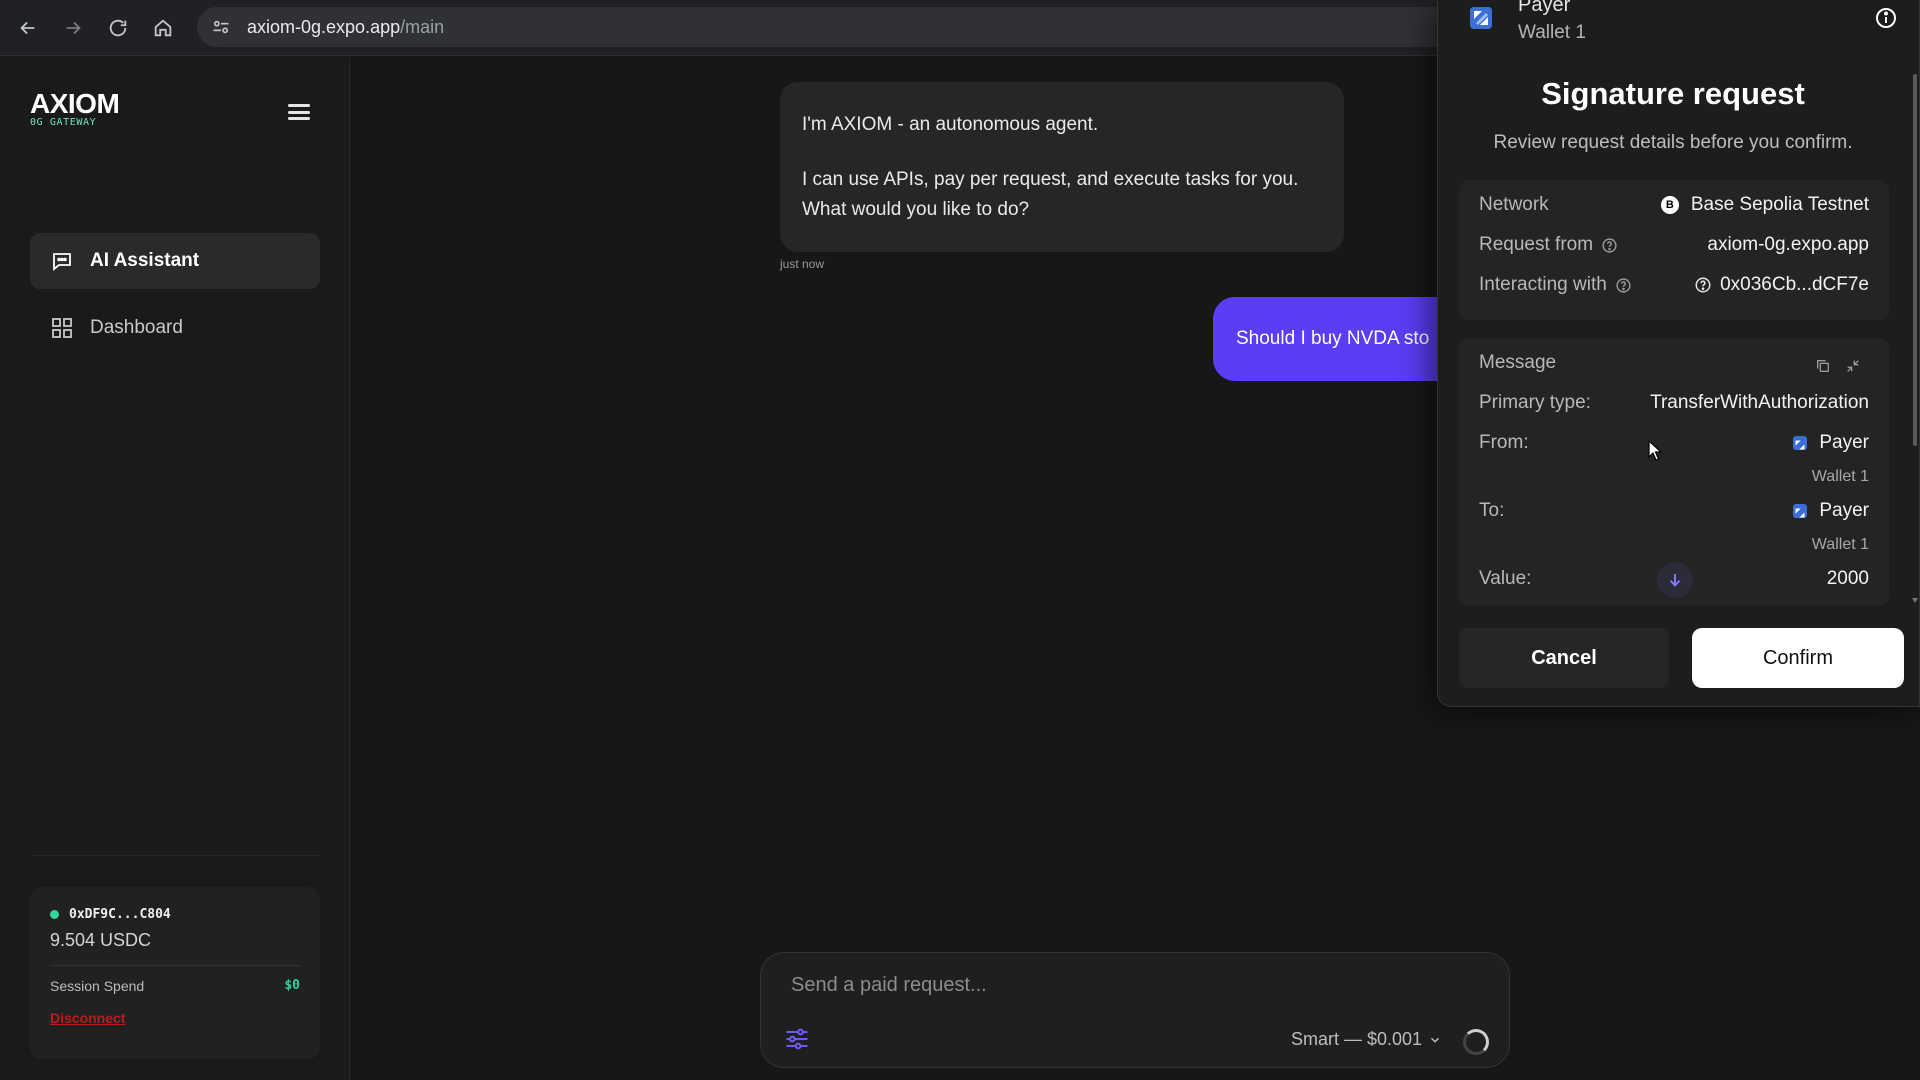 This screenshot has height=1080, width=1920. Describe the element at coordinates (916, 209) in the screenshot. I see `assistant-message-line: What would you like to do?` at that location.